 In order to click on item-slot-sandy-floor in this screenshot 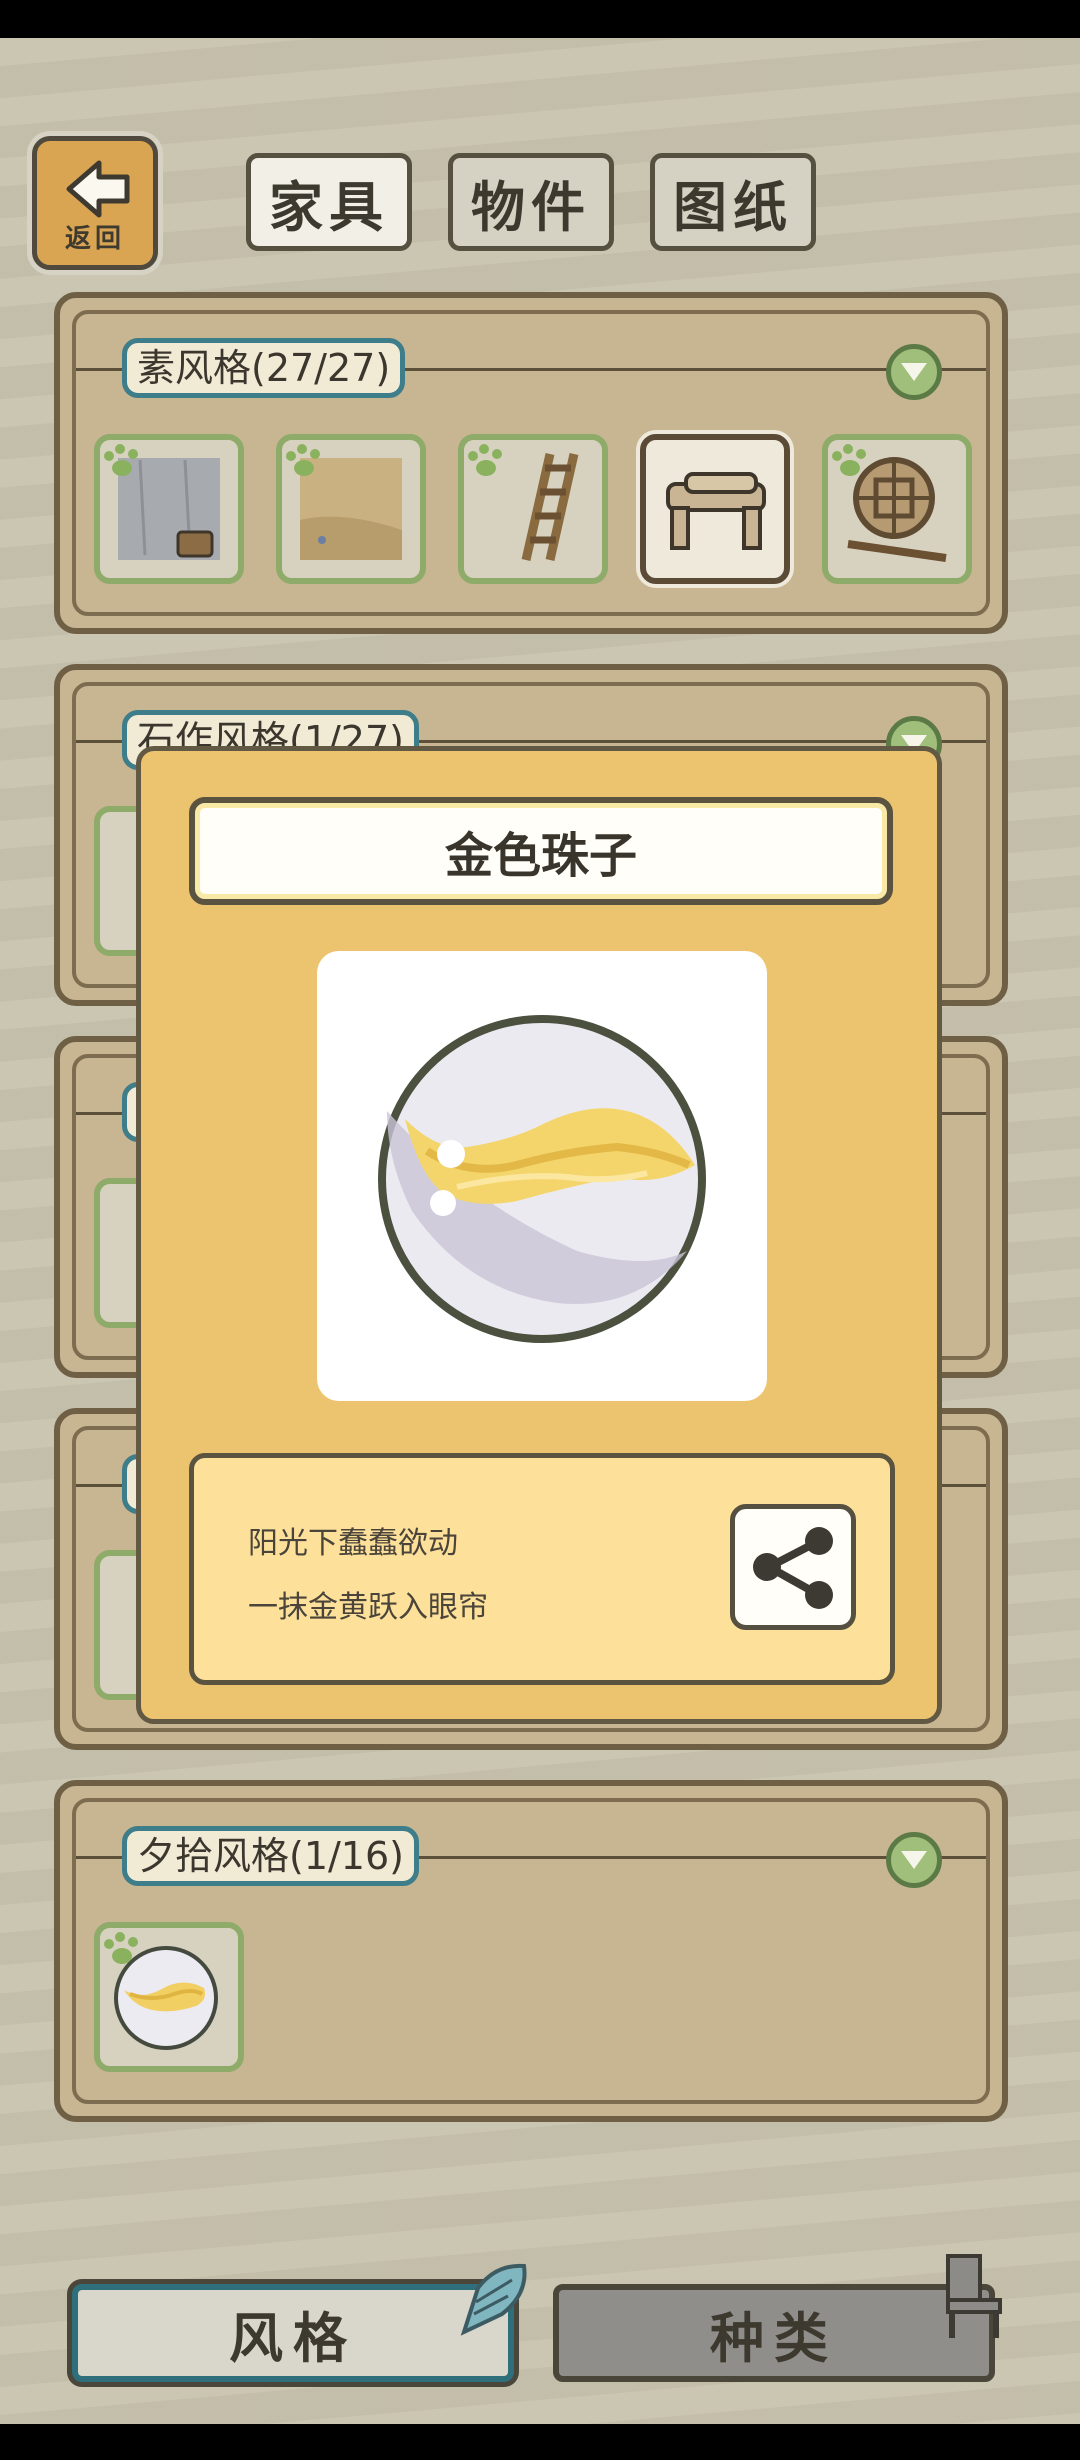, I will do `click(351, 509)`.